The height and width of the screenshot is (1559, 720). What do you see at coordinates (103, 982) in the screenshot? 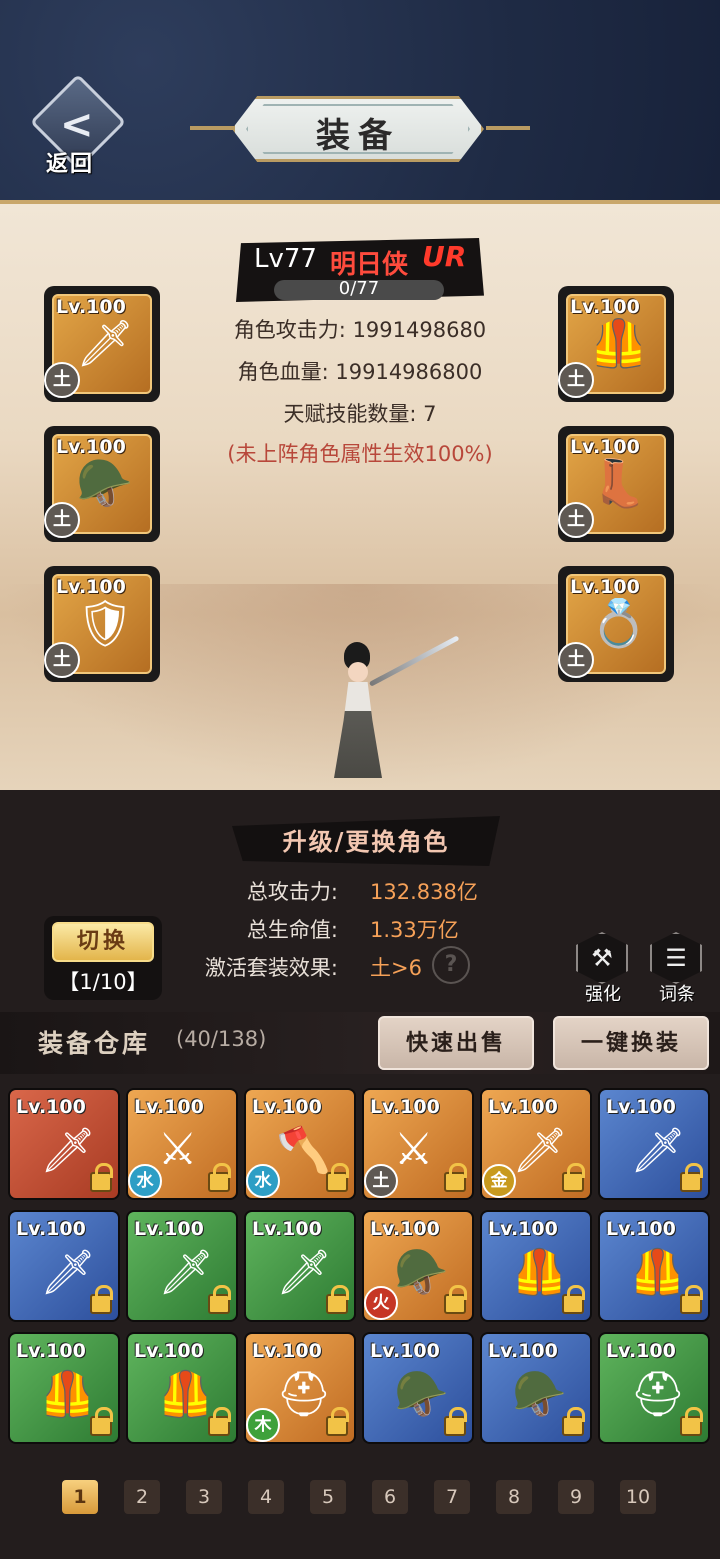
I see `switch-page-indicator: 【1/10】` at bounding box center [103, 982].